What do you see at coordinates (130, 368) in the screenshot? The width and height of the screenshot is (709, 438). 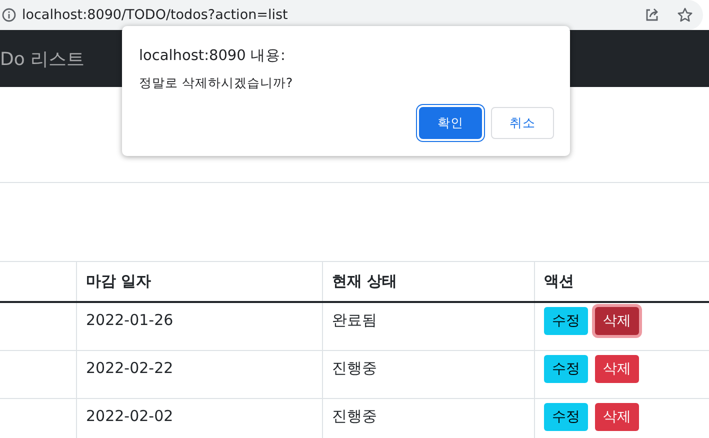 I see `date-text: 2022-02-22` at bounding box center [130, 368].